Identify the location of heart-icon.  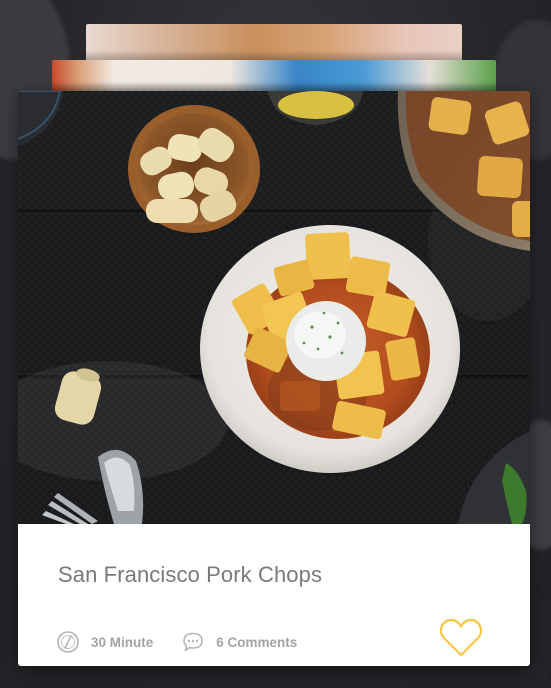
(461, 637).